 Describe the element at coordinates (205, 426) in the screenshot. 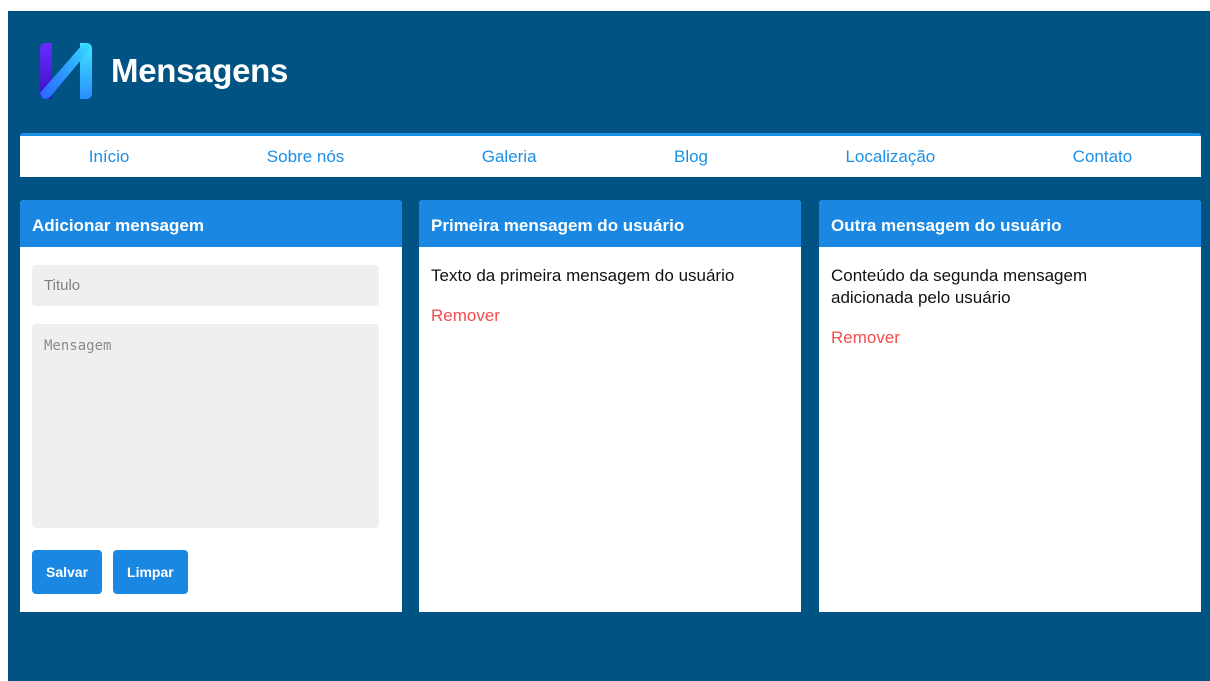

I see `message-textarea` at that location.